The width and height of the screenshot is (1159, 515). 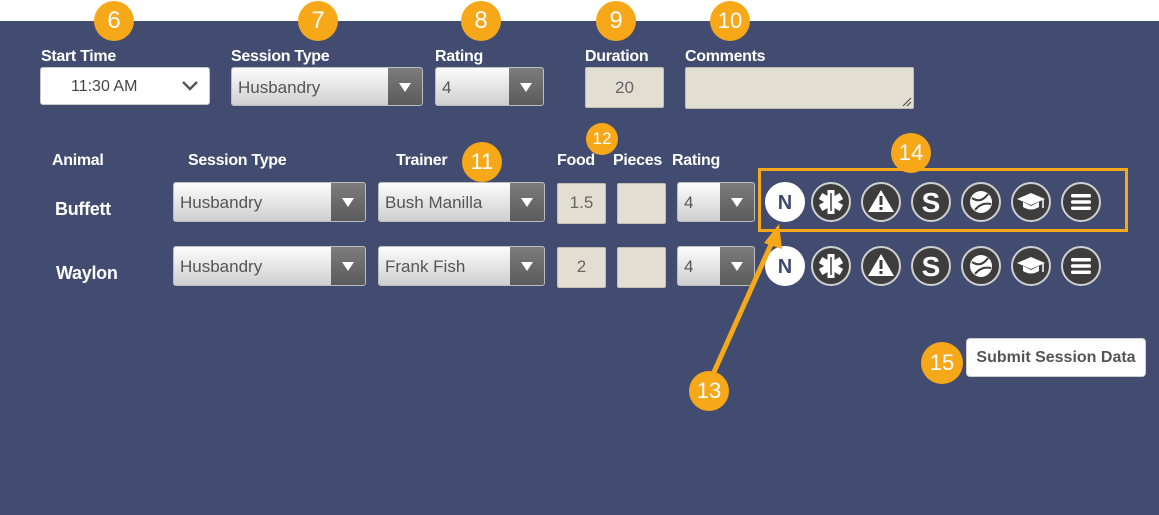 What do you see at coordinates (696, 160) in the screenshot?
I see `column-header-rating: Rating` at bounding box center [696, 160].